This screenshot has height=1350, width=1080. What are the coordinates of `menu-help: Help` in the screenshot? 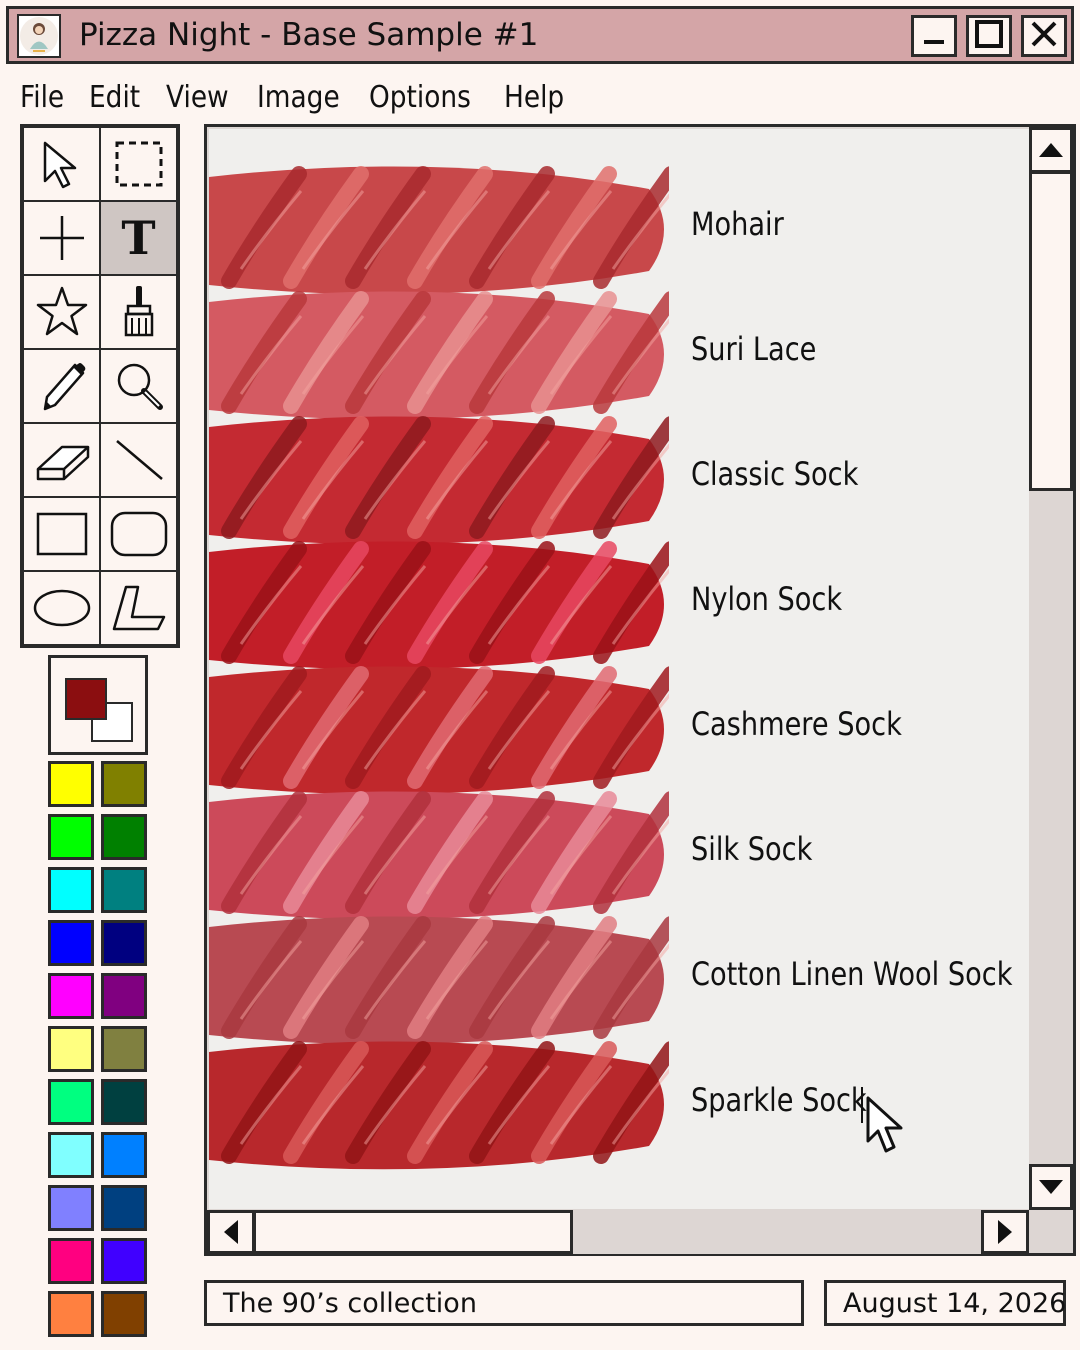 It's located at (534, 97).